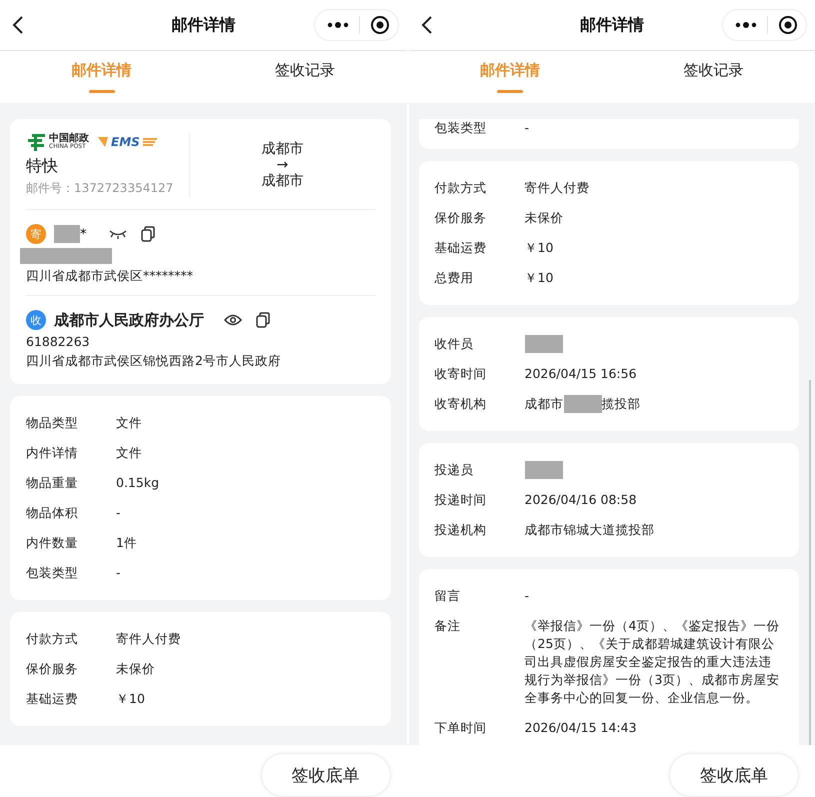 Image resolution: width=815 pixels, height=797 pixels. Describe the element at coordinates (154, 361) in the screenshot. I see `contact-address: 四川省成都市武侯区锦悦西路2号市人民政府` at that location.